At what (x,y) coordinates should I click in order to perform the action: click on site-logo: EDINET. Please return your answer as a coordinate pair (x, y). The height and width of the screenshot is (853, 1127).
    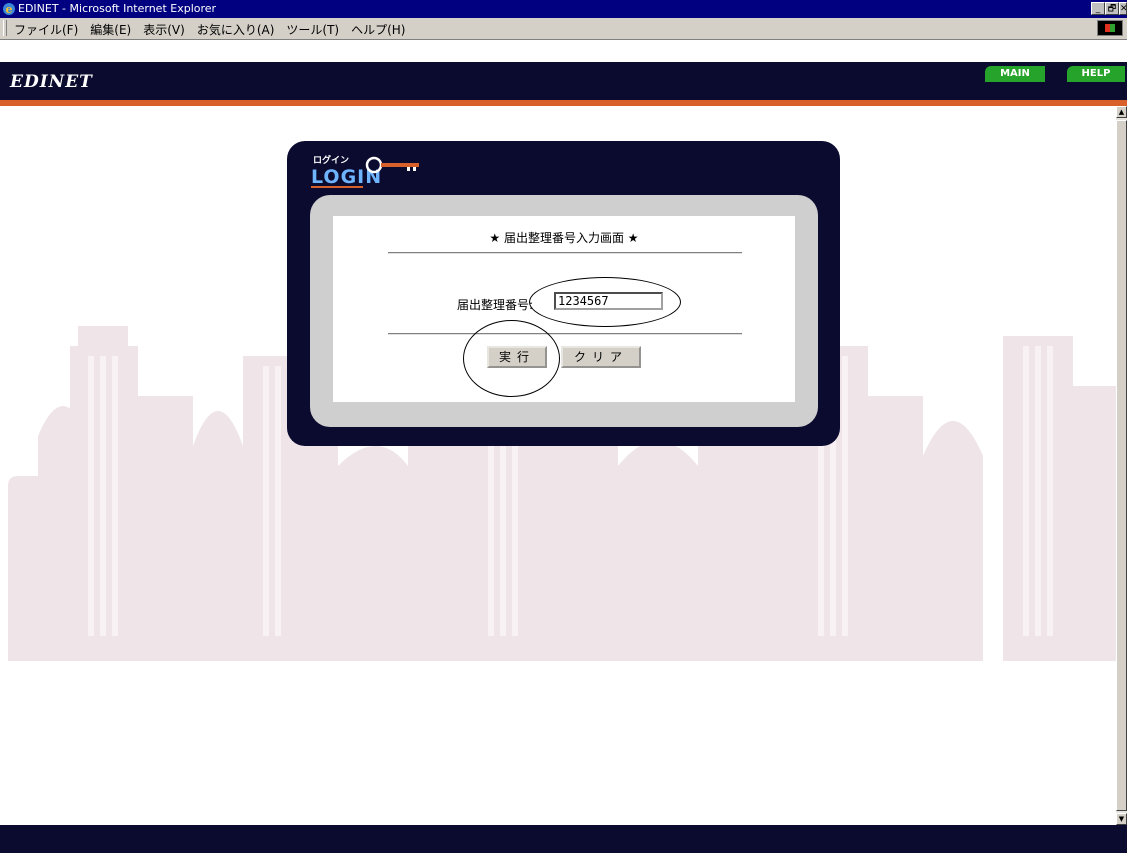
    Looking at the image, I should click on (51, 82).